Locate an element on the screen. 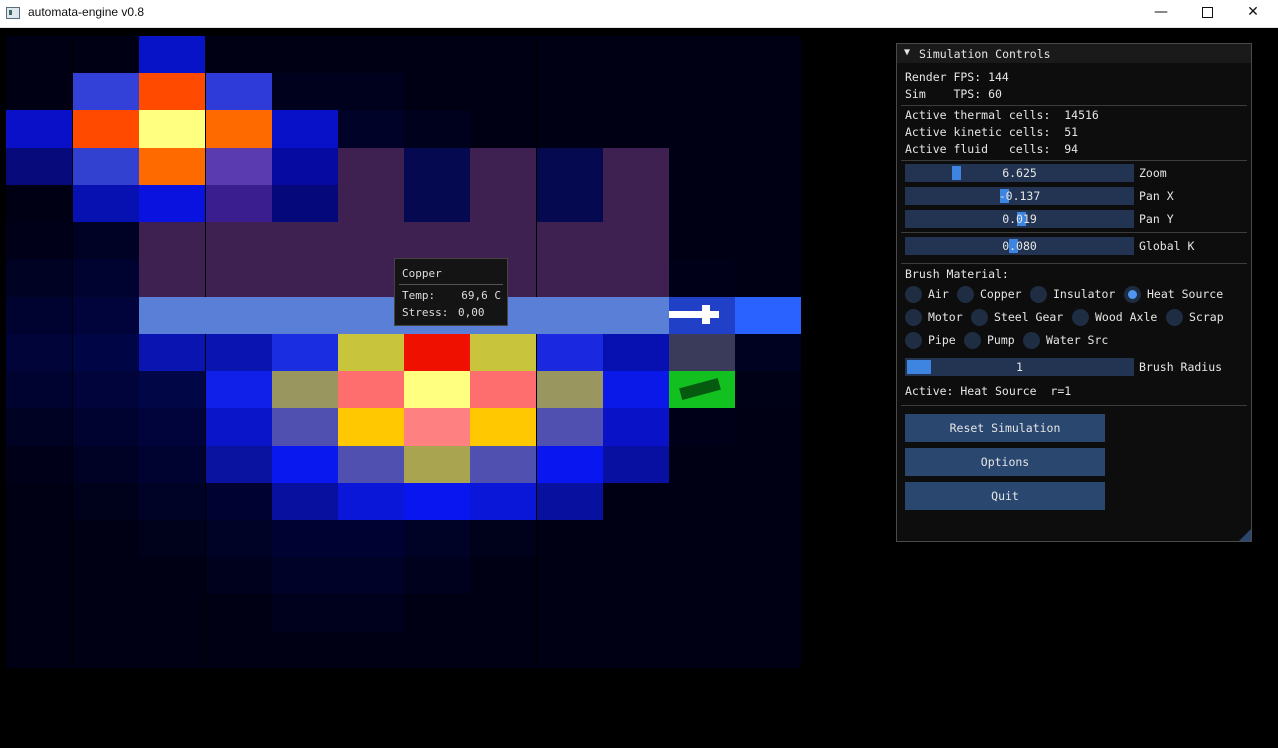 The image size is (1278, 748). reset-simulation-button: Reset Simulation is located at coordinates (1005, 428).